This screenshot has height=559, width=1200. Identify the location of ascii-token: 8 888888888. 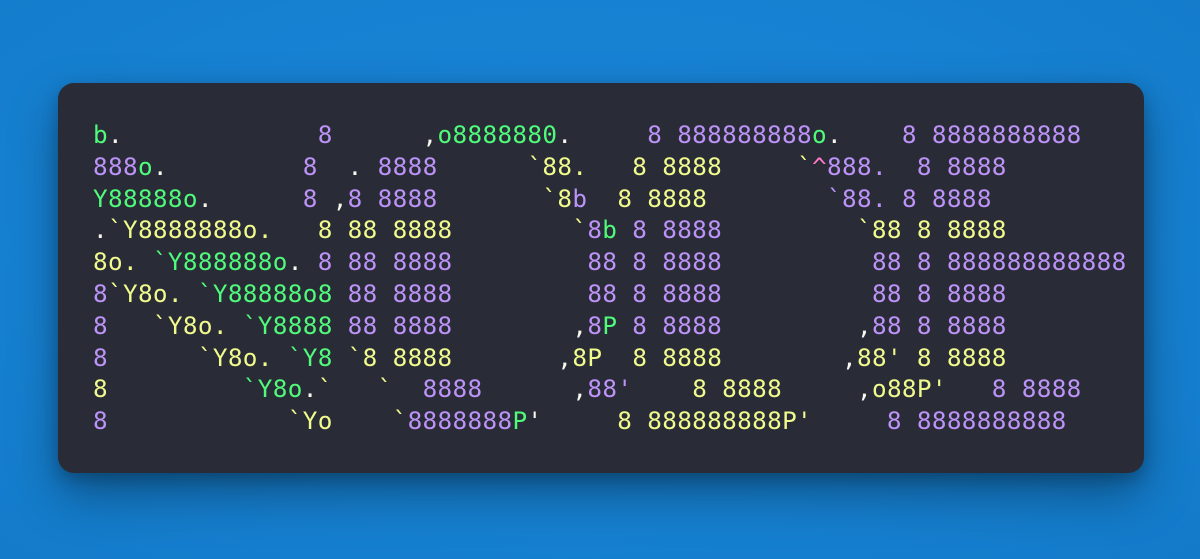
(700, 421).